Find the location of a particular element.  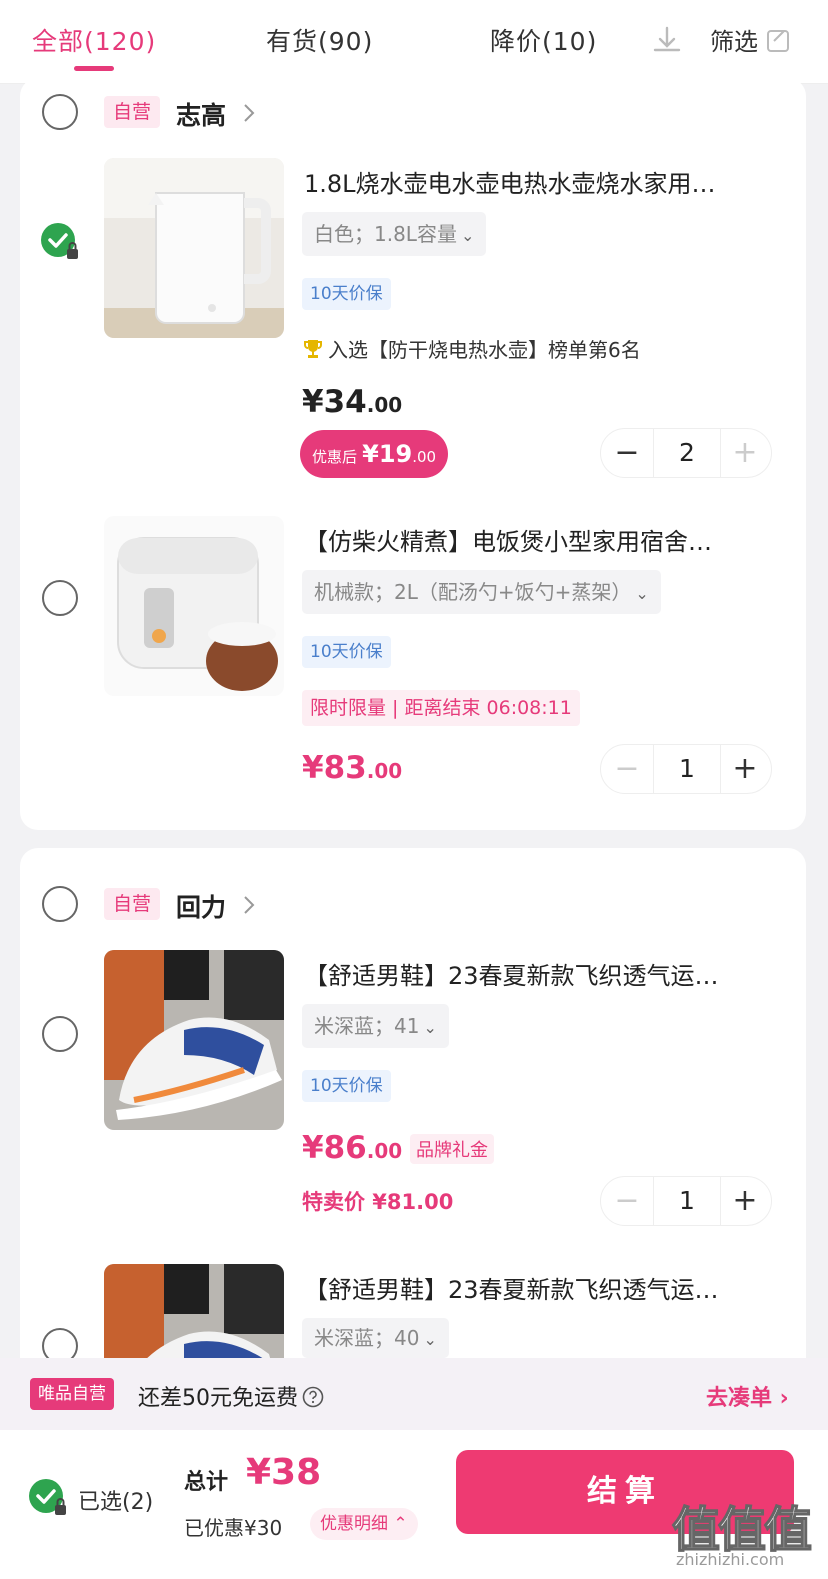

trophy-icon is located at coordinates (313, 349).